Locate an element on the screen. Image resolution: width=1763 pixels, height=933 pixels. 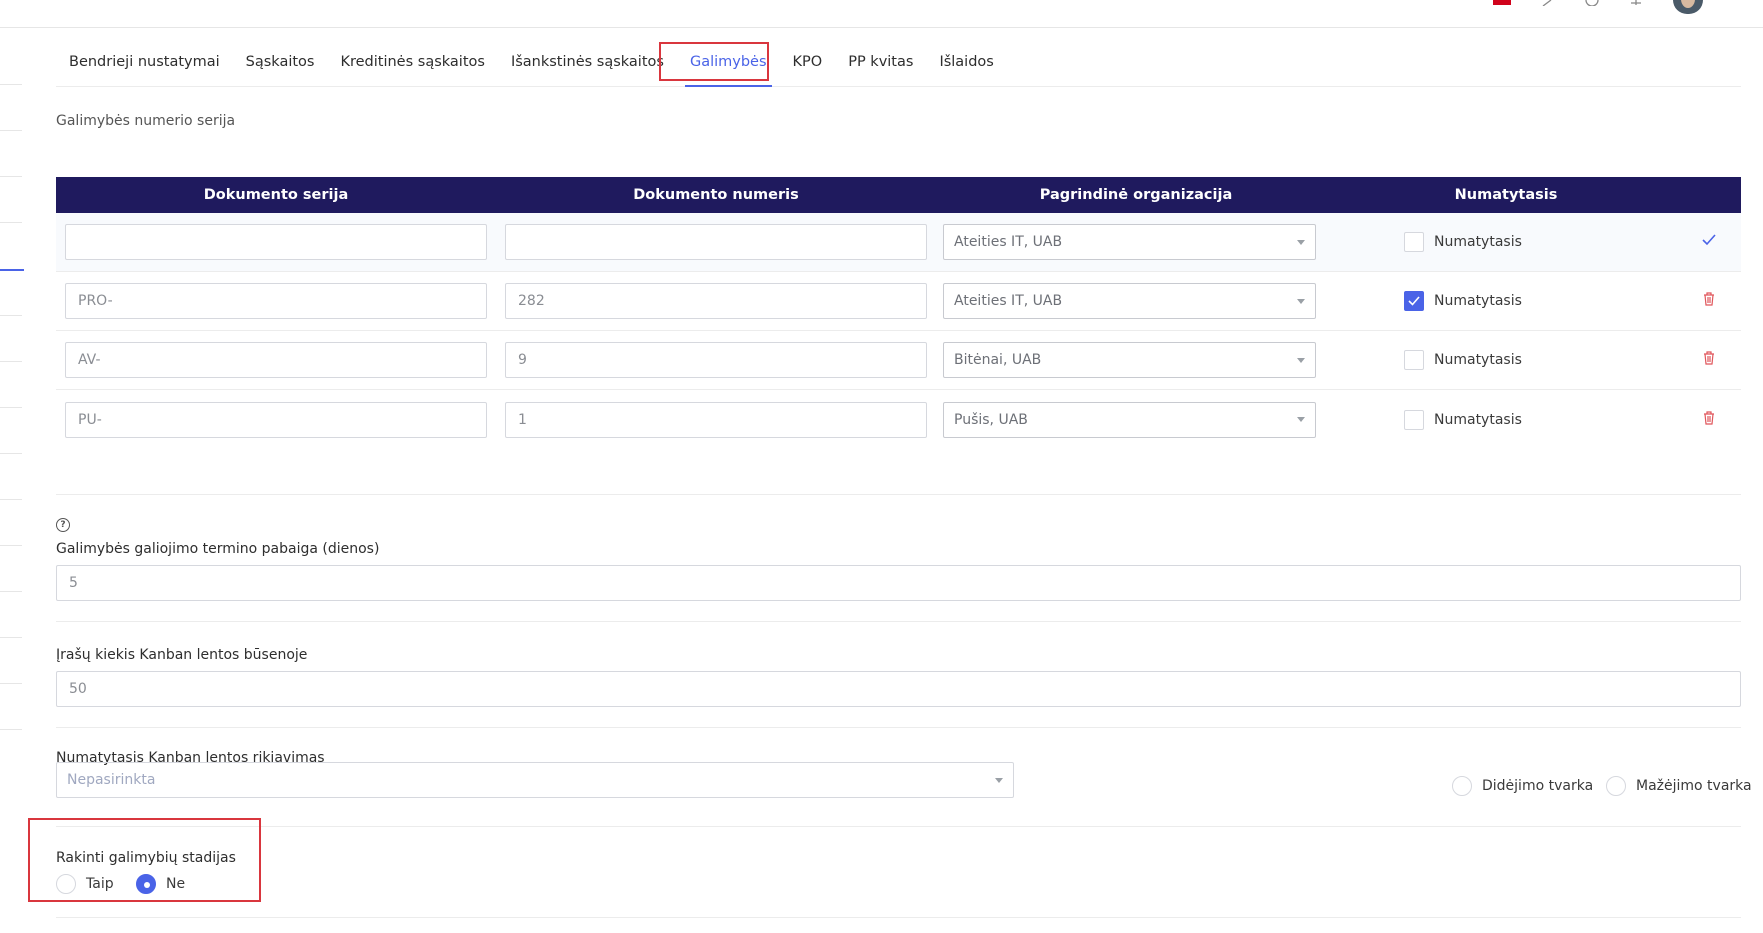
header-default: Numatytasis is located at coordinates (1506, 195).